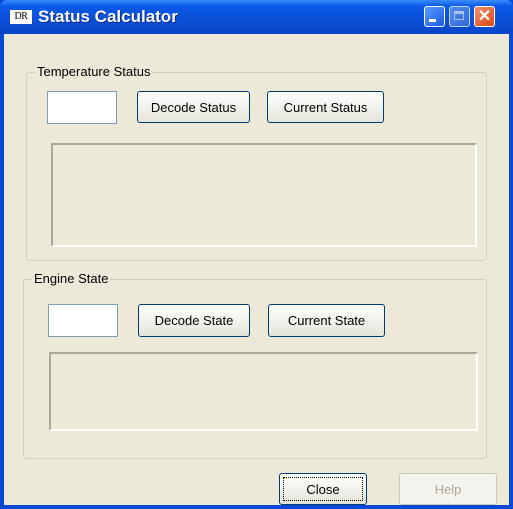  Describe the element at coordinates (194, 320) in the screenshot. I see `decode-state-button: Decode State` at that location.